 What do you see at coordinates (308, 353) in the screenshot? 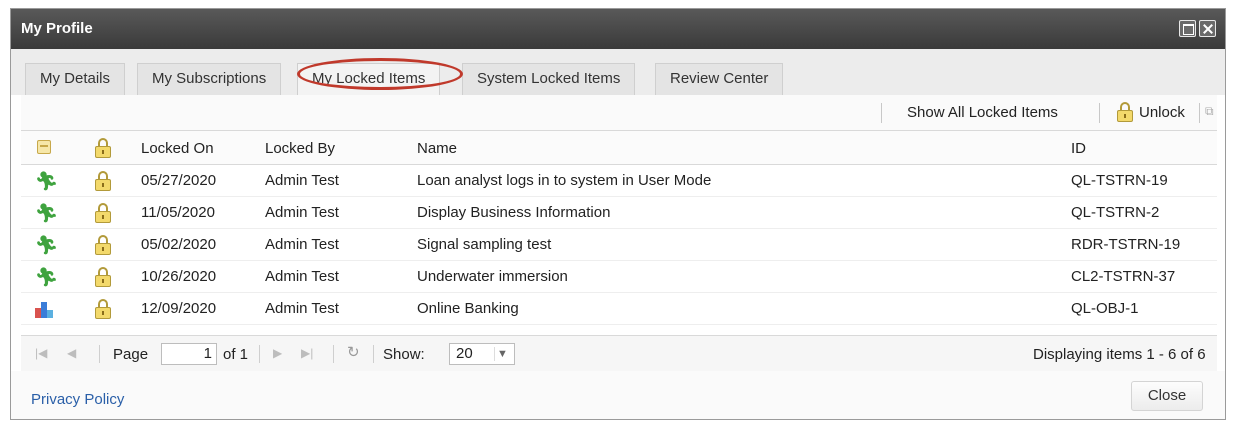
I see `last-page-icon: ▶|` at bounding box center [308, 353].